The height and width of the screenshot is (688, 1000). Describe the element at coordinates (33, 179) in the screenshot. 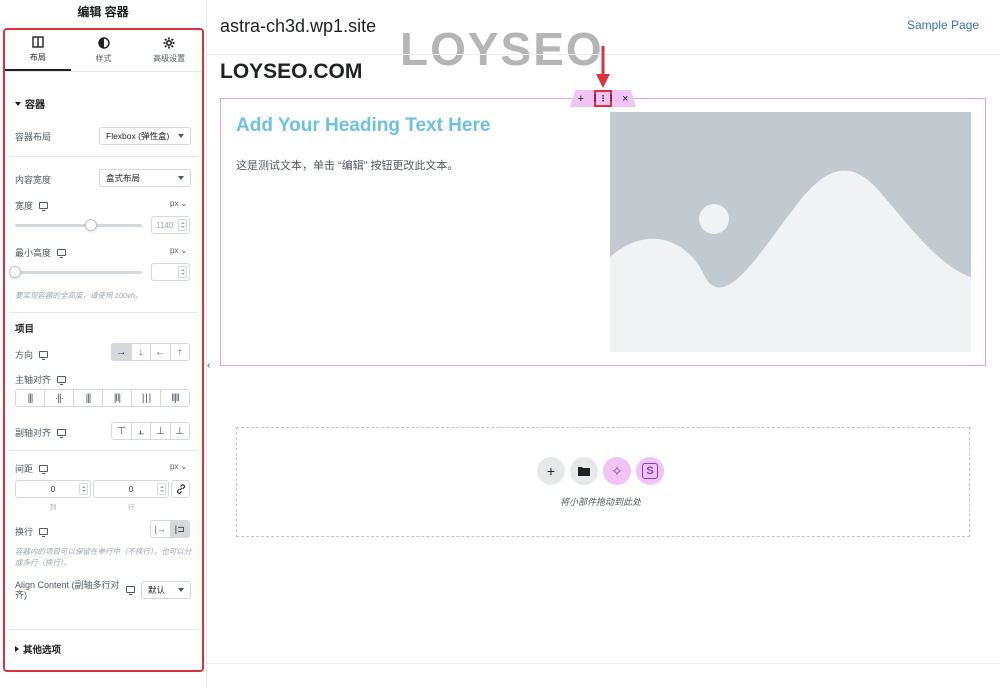

I see `content-width-label: 内容宽度` at that location.